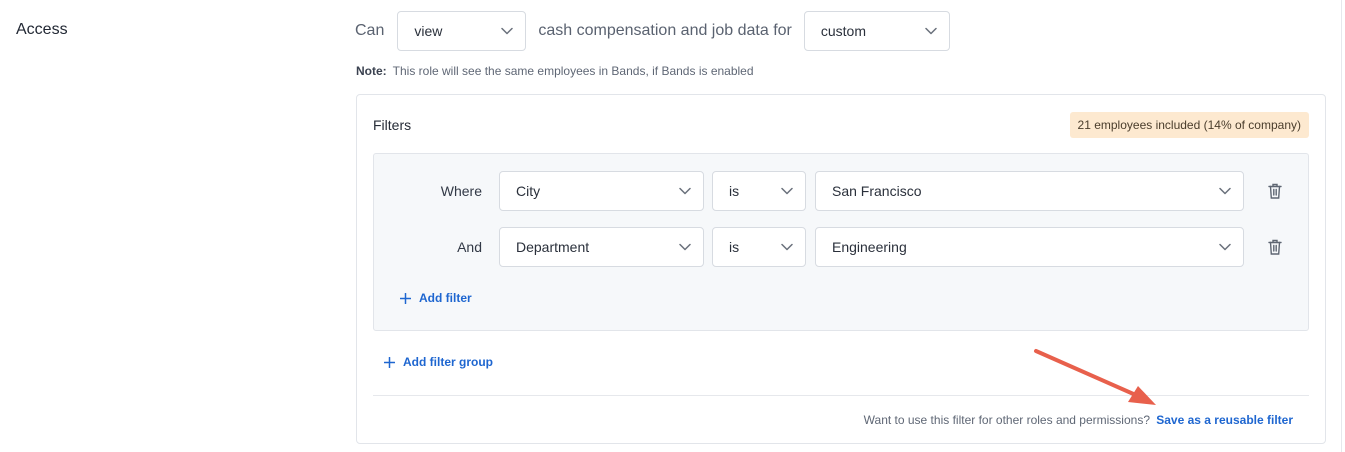 This screenshot has width=1345, height=452. What do you see at coordinates (601, 191) in the screenshot?
I see `filter-field-select: City` at bounding box center [601, 191].